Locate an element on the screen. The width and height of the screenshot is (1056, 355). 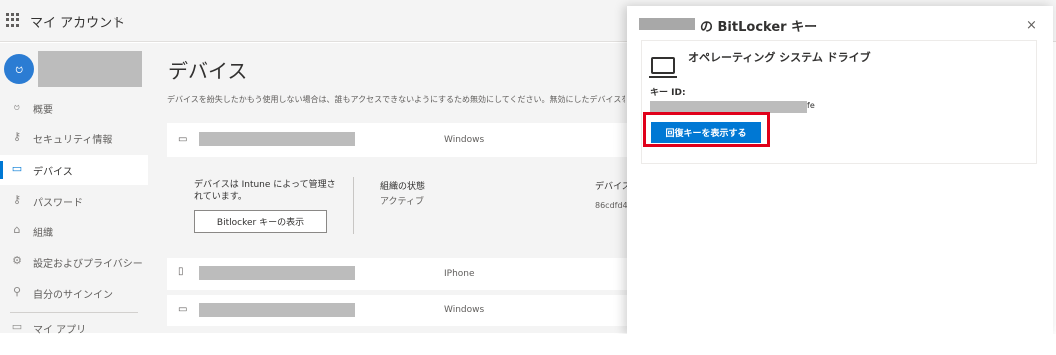
bottom-strip is located at coordinates (528, 344).